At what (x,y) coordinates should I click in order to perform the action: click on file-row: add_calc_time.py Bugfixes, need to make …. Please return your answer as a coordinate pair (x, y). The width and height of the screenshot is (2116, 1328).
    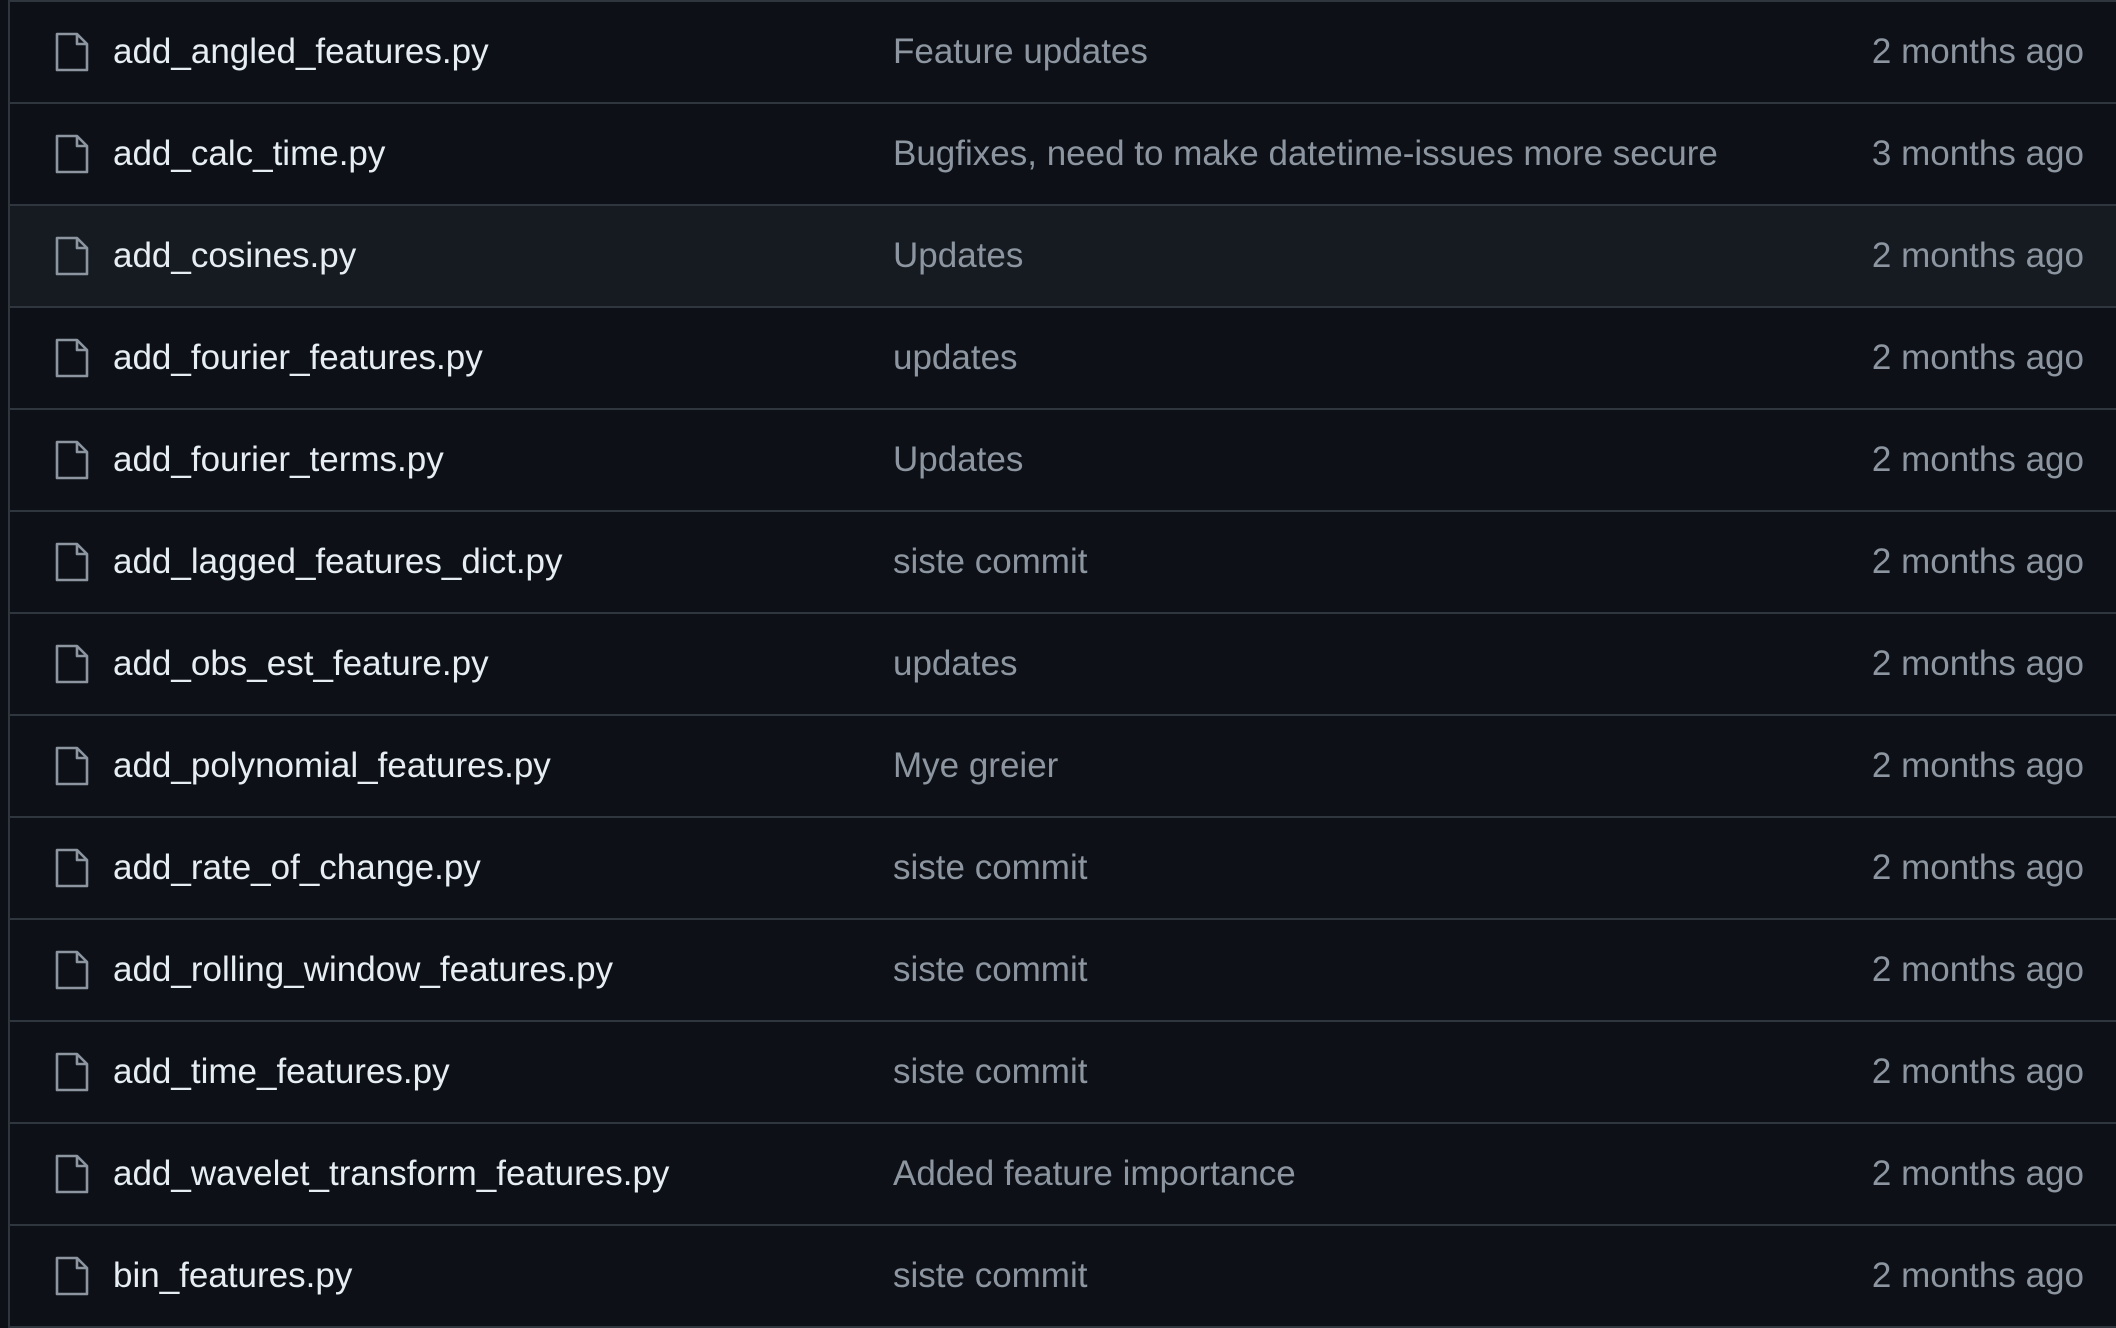
    Looking at the image, I should click on (1063, 155).